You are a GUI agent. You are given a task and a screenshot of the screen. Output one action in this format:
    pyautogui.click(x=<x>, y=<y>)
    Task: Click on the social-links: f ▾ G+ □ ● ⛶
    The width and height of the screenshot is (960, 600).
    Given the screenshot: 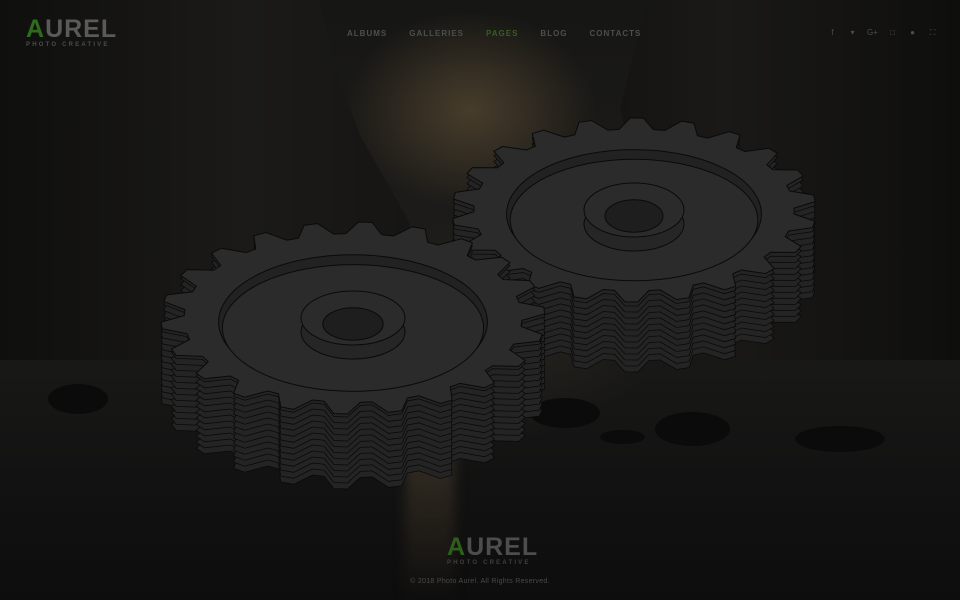 What is the action you would take?
    pyautogui.click(x=878, y=32)
    